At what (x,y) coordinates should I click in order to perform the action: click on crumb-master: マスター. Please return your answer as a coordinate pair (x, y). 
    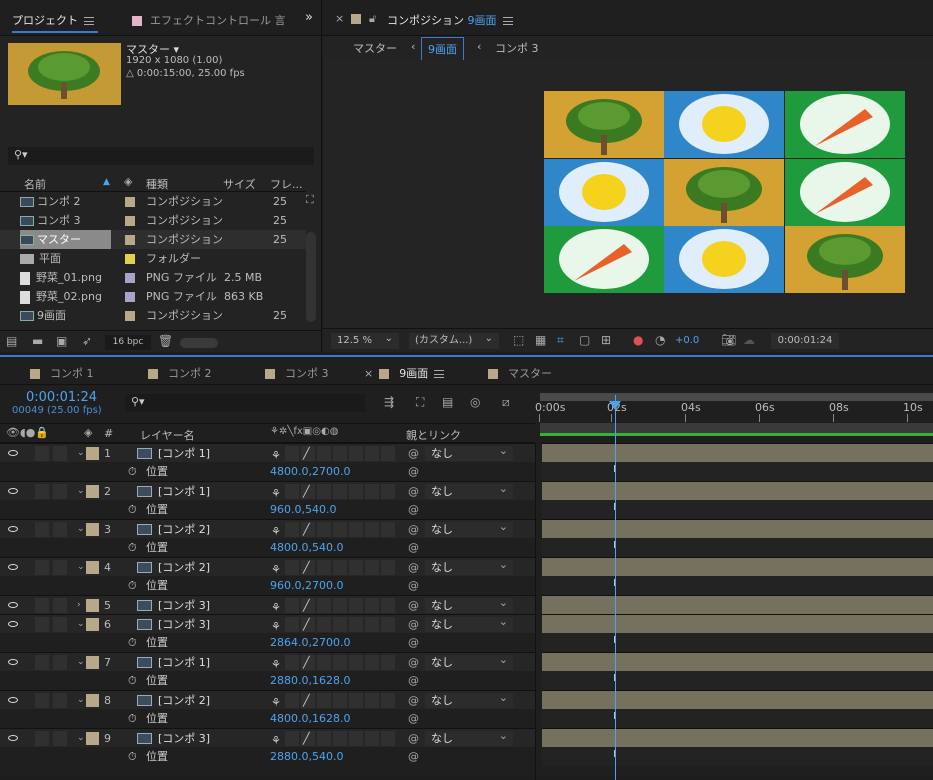
    Looking at the image, I should click on (375, 48).